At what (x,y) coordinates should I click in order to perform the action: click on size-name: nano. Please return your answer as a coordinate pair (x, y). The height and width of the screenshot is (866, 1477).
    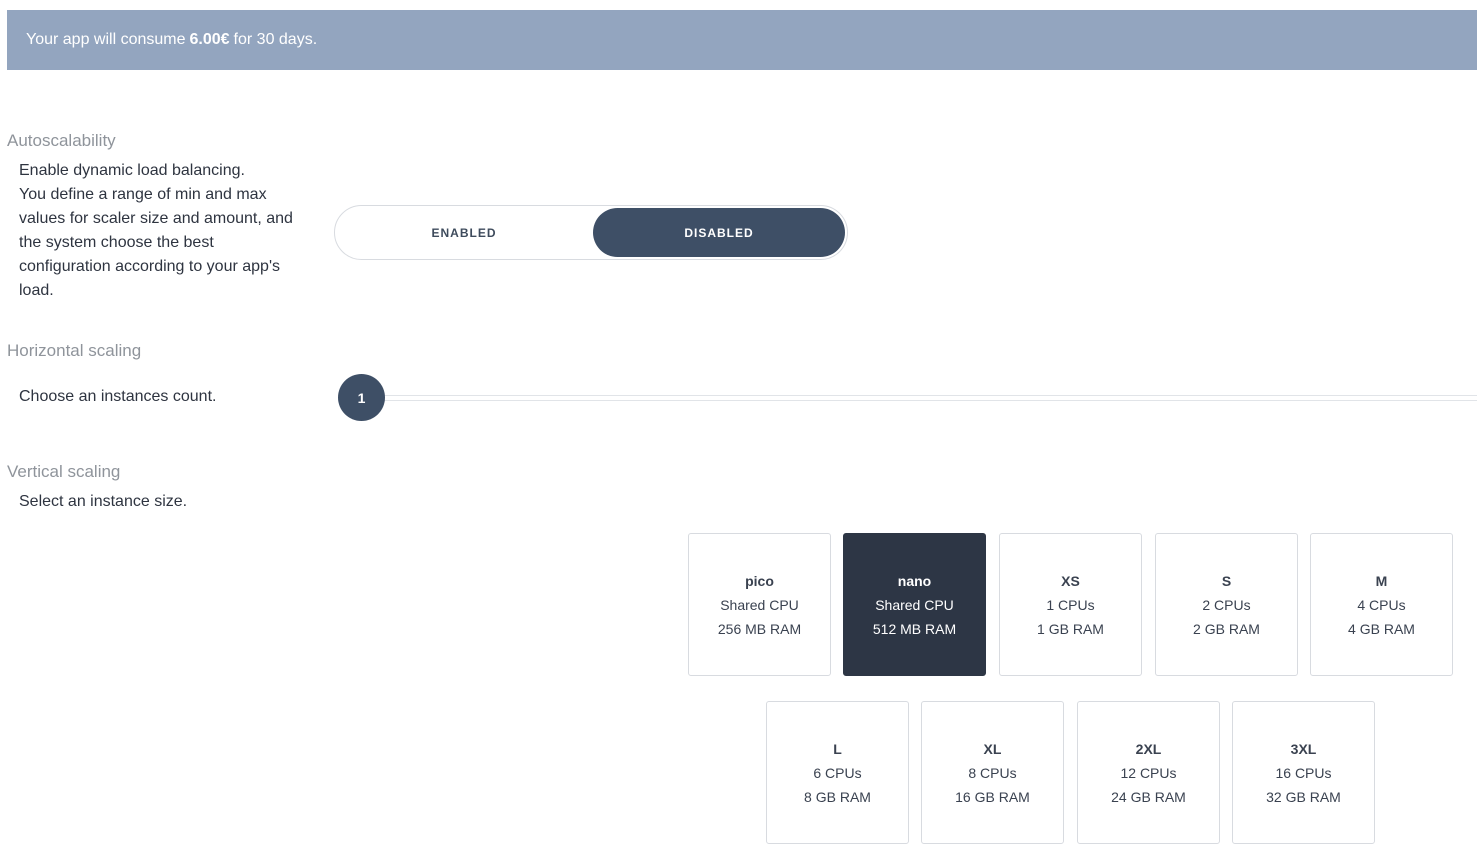
    Looking at the image, I should click on (914, 580).